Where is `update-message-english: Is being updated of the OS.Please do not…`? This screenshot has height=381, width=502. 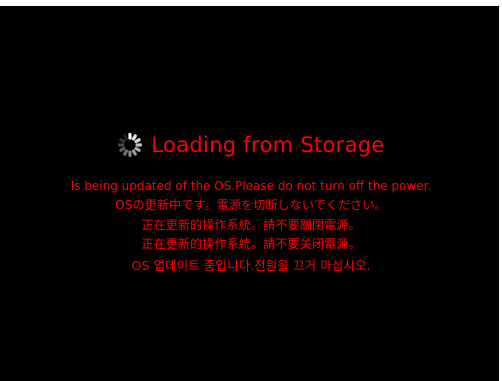 update-message-english: Is being updated of the OS.Please do not… is located at coordinates (251, 186).